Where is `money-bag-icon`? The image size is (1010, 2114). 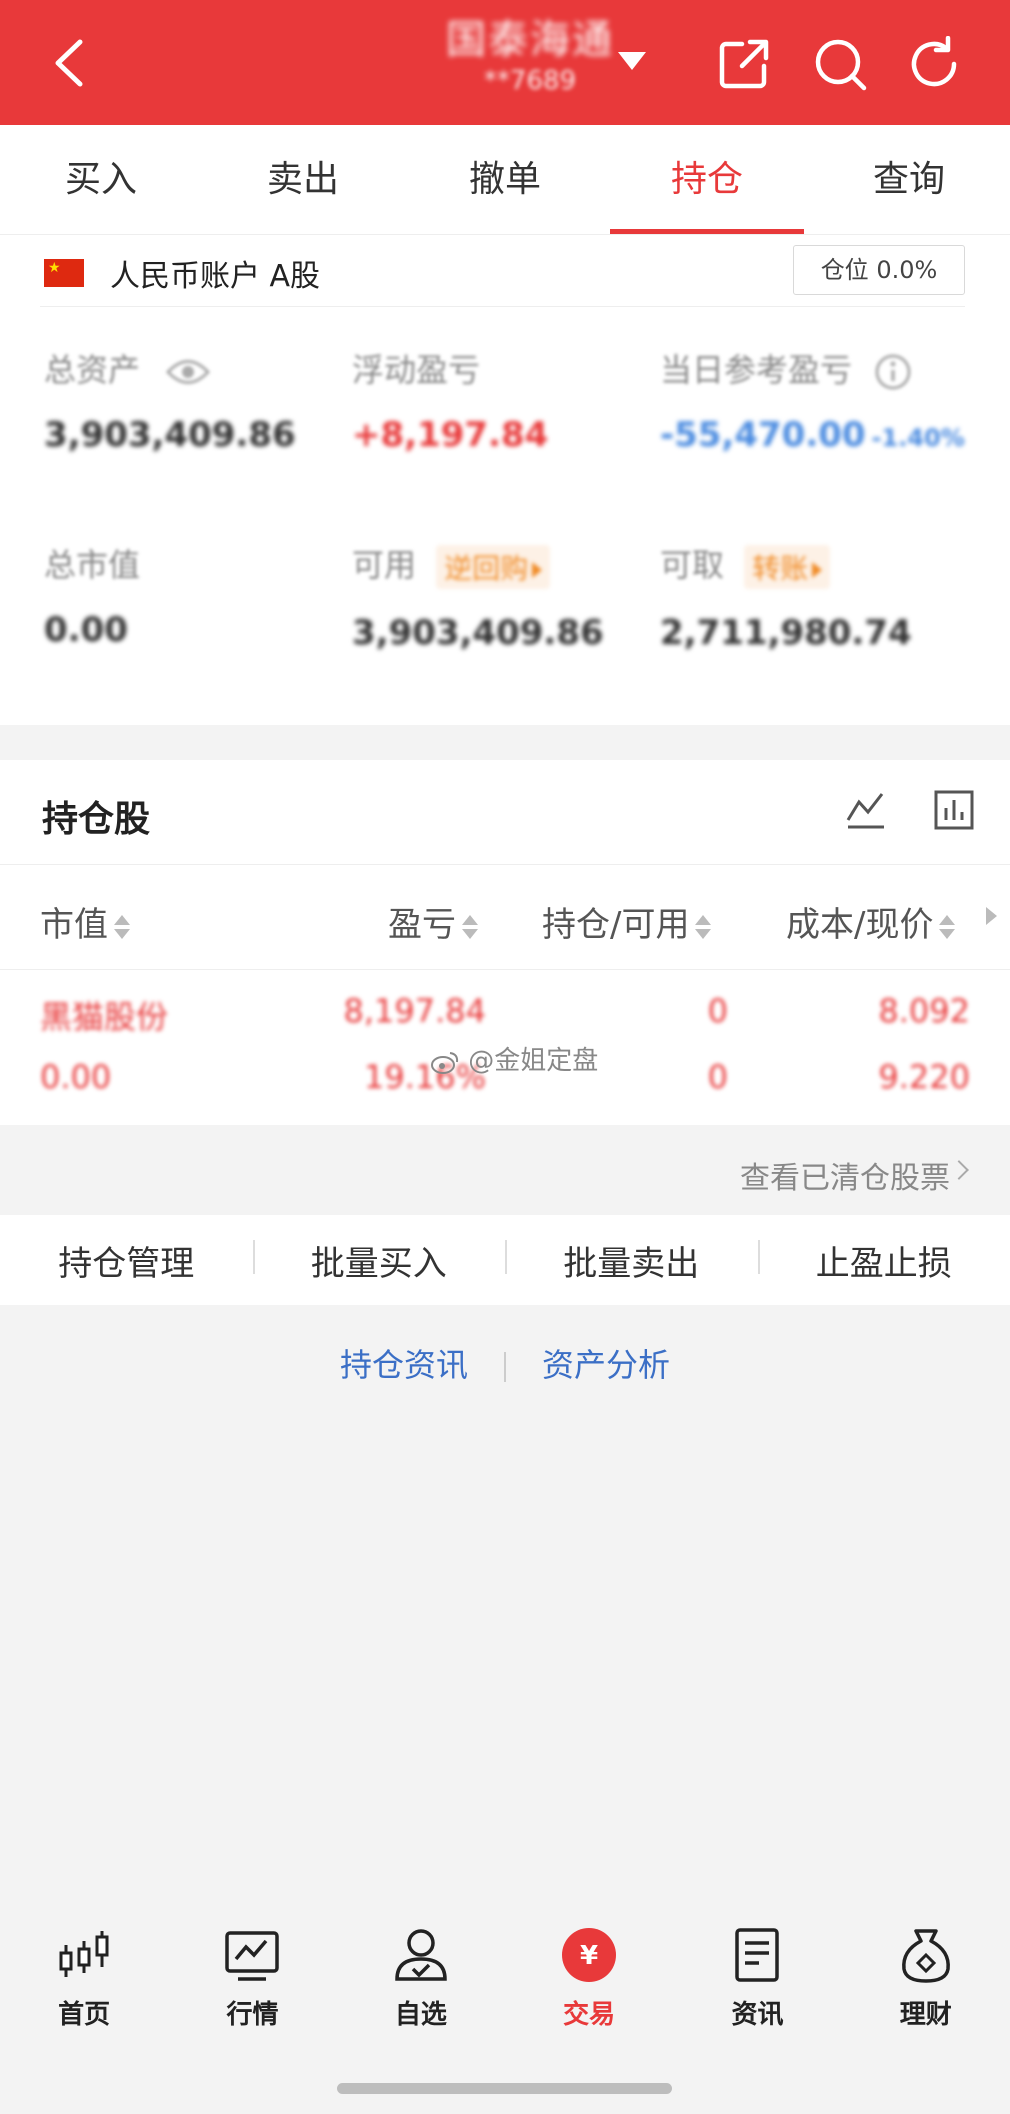 money-bag-icon is located at coordinates (925, 1956).